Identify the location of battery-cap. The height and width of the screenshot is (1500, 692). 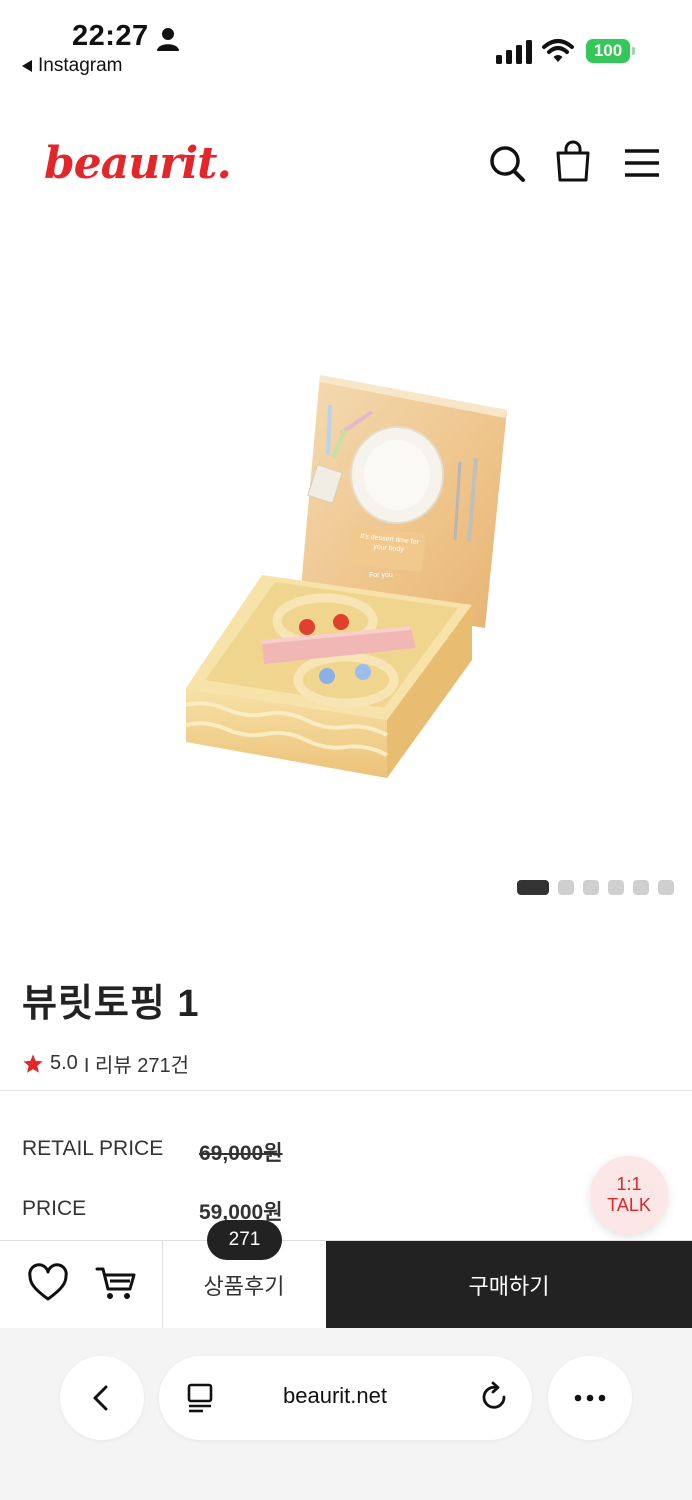
(633, 51).